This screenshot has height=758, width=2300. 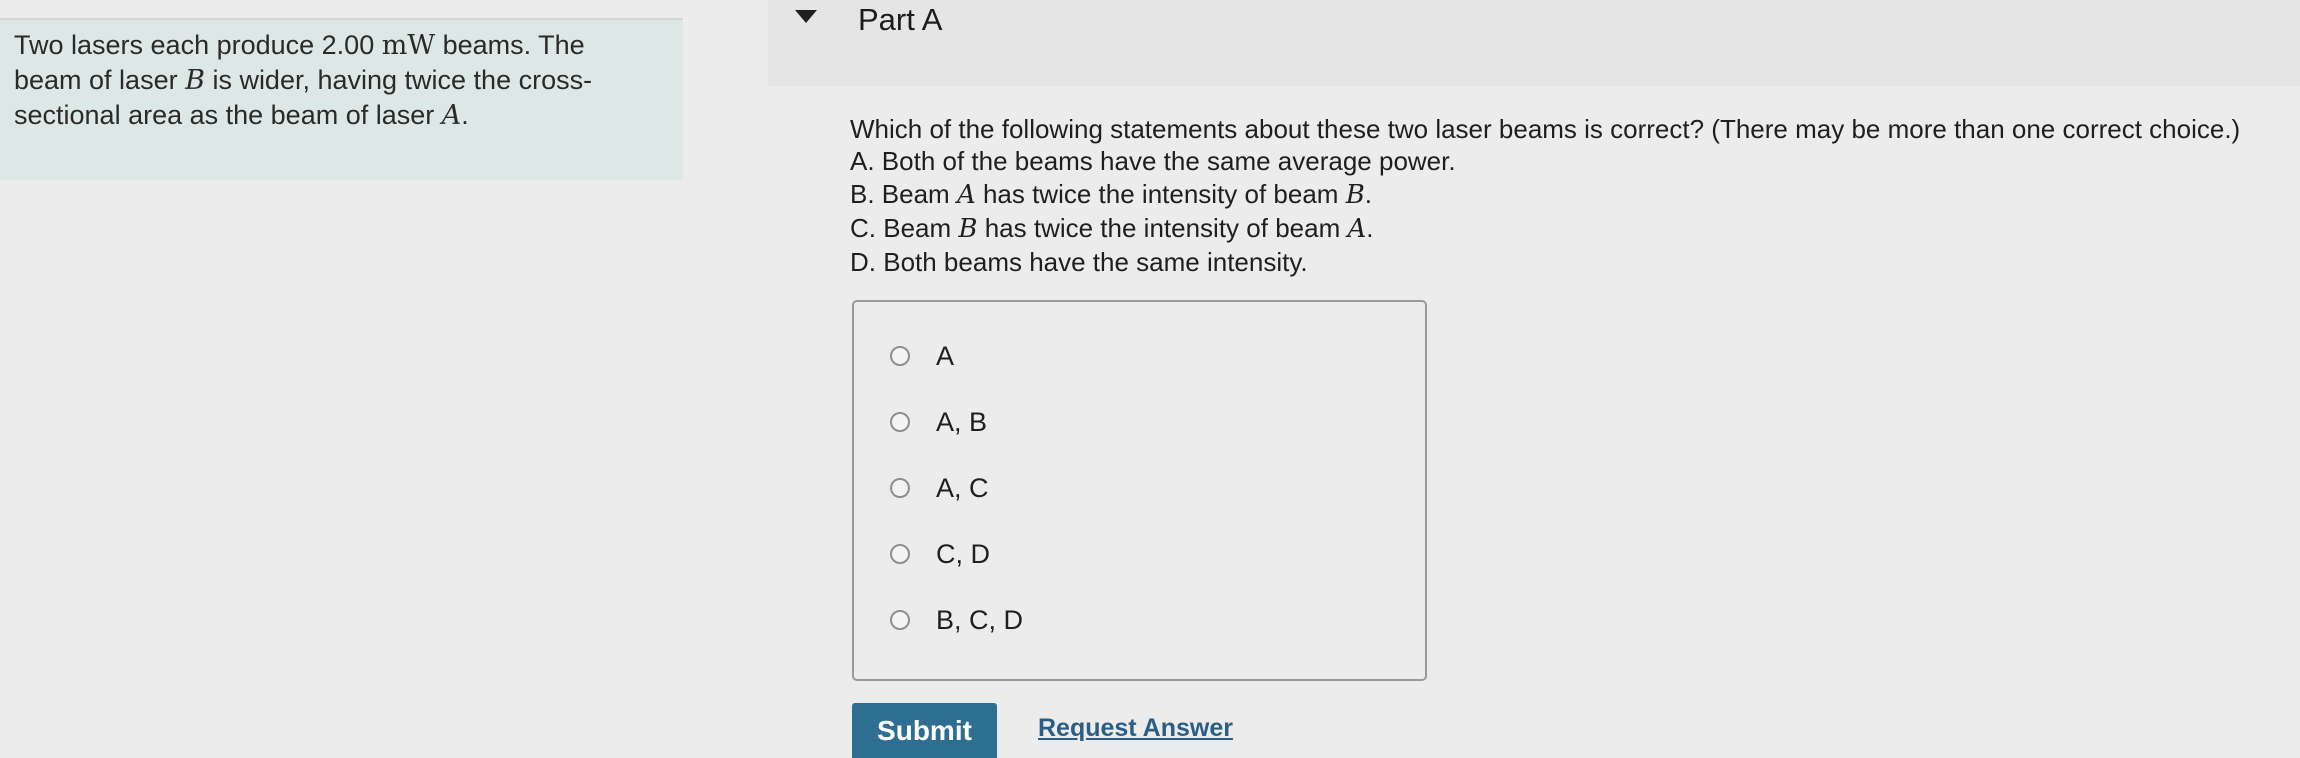 I want to click on answer-option: A, C, so click(x=939, y=488).